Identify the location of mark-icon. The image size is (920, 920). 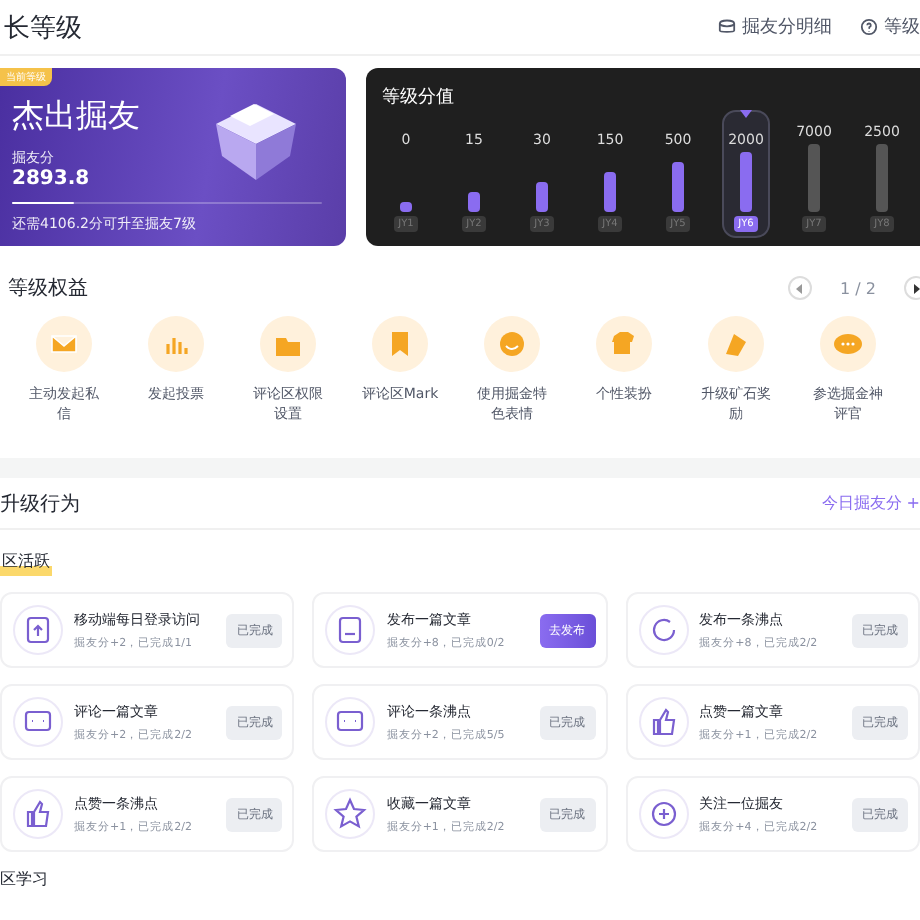
(400, 344).